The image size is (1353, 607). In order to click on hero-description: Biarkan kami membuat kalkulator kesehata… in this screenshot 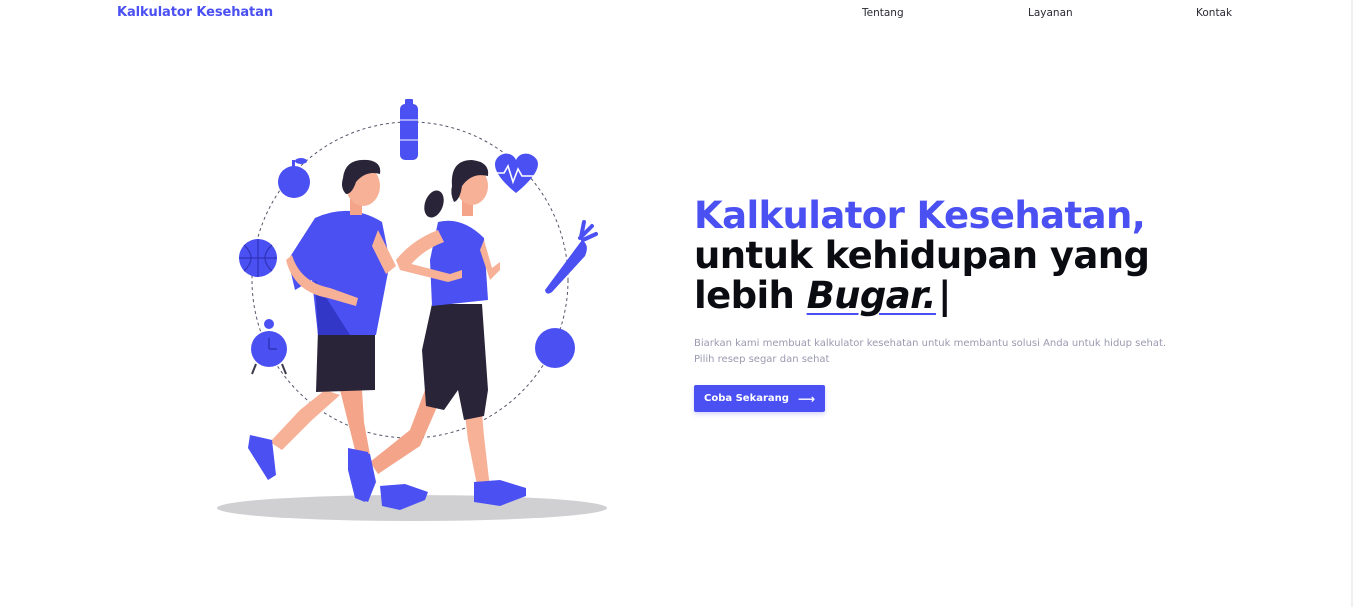, I will do `click(930, 351)`.